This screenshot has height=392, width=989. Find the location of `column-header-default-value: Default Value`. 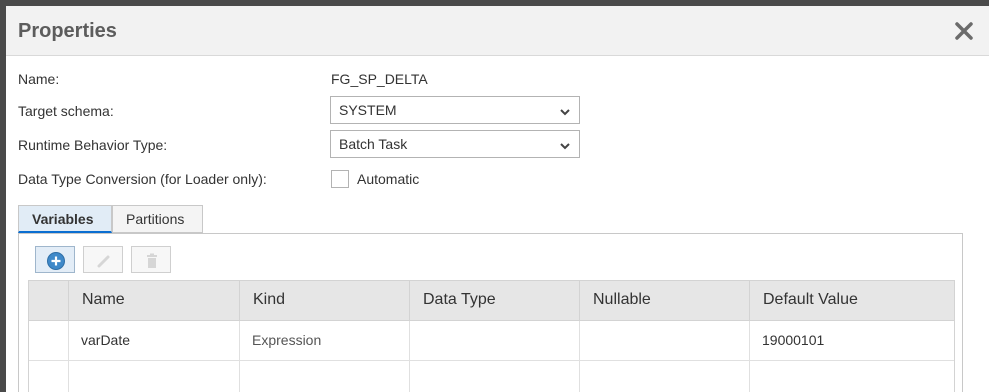

column-header-default-value: Default Value is located at coordinates (852, 301).